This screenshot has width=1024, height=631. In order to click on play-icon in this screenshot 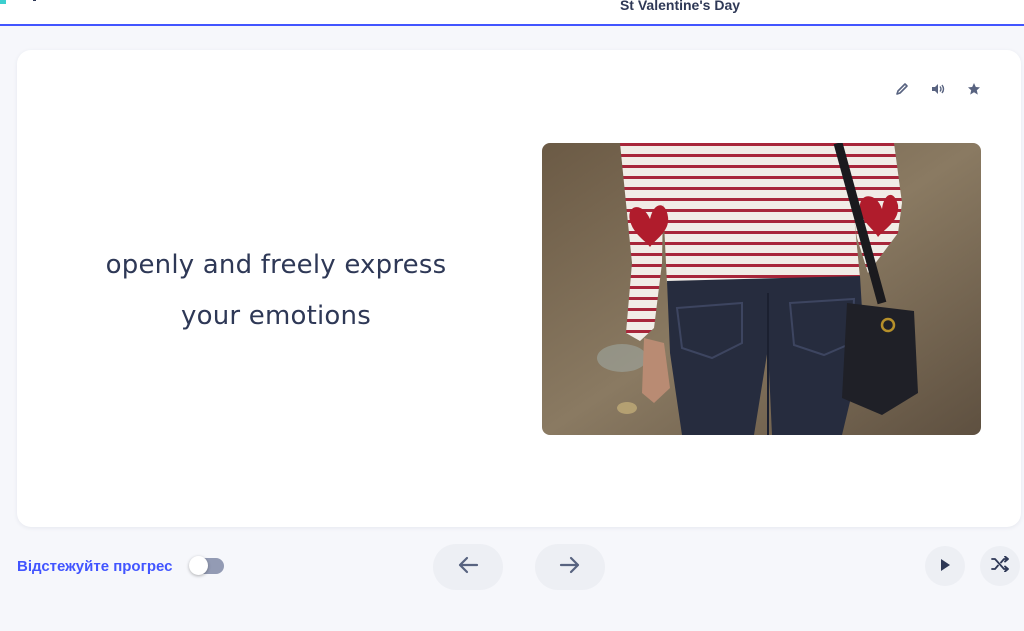, I will do `click(945, 566)`.